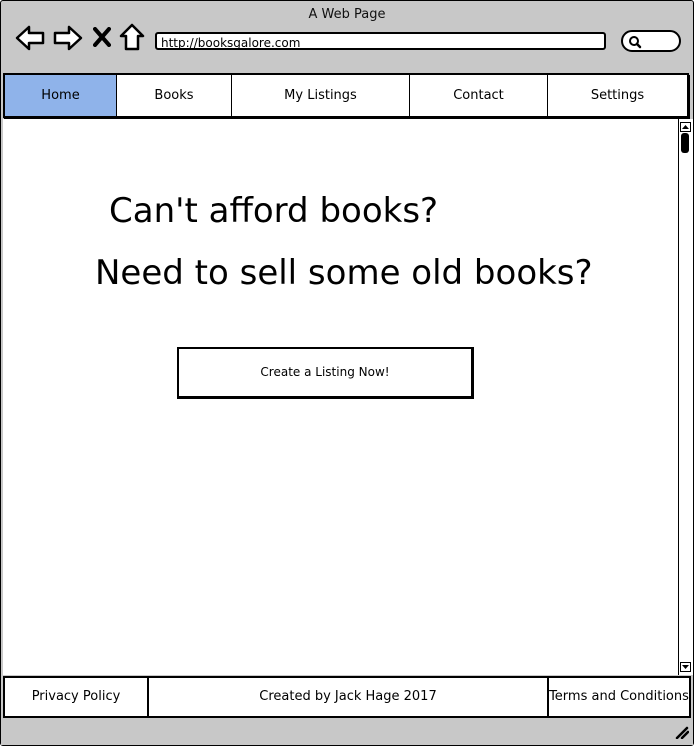 Image resolution: width=694 pixels, height=746 pixels. I want to click on footer-credit: Created by Jack Hage 2017, so click(348, 697).